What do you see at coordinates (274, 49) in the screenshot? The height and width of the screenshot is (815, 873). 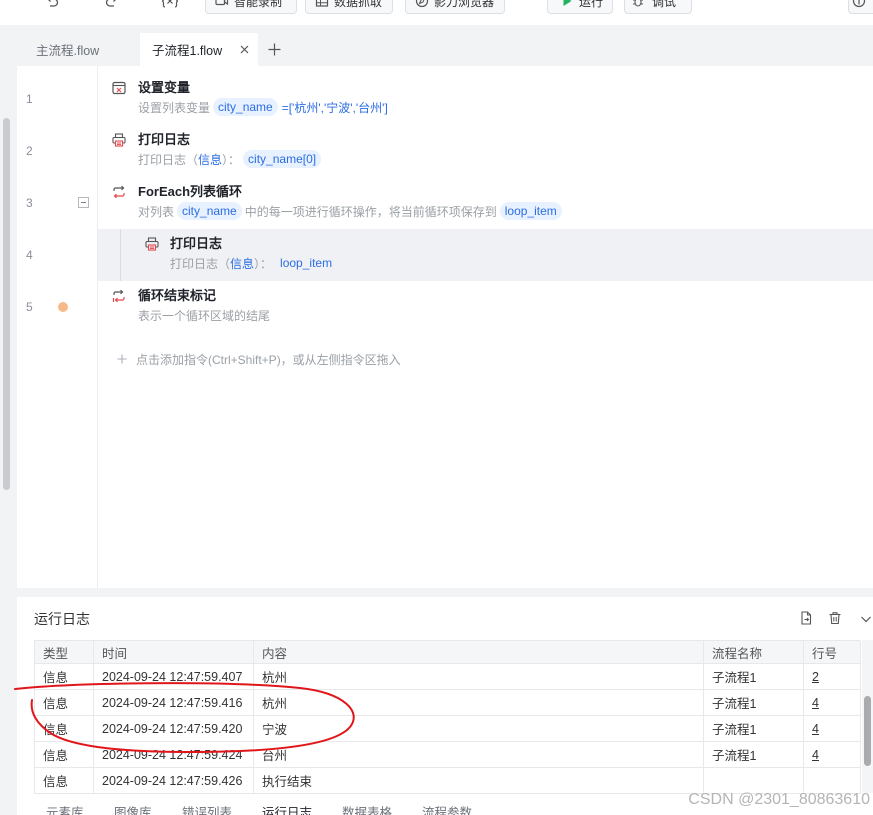 I see `add-tab-icon` at bounding box center [274, 49].